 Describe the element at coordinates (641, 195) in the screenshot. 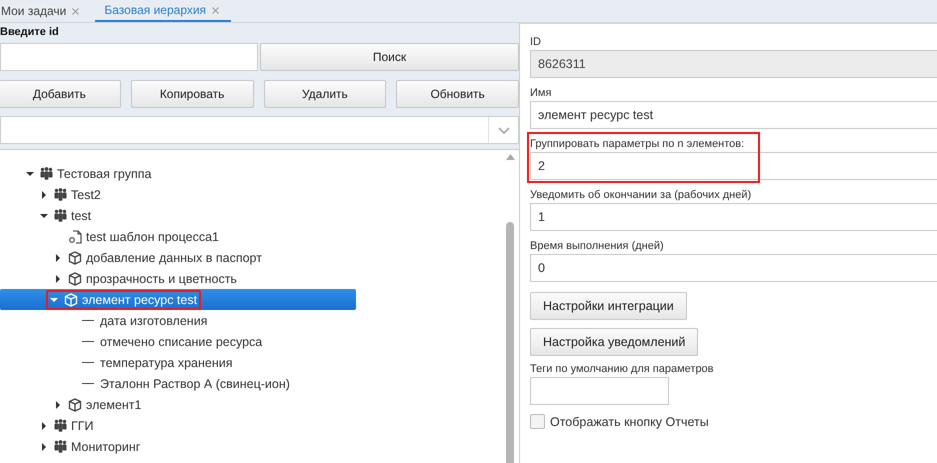

I see `field-label: Уведомить об окончании за (рабочих дней)` at that location.